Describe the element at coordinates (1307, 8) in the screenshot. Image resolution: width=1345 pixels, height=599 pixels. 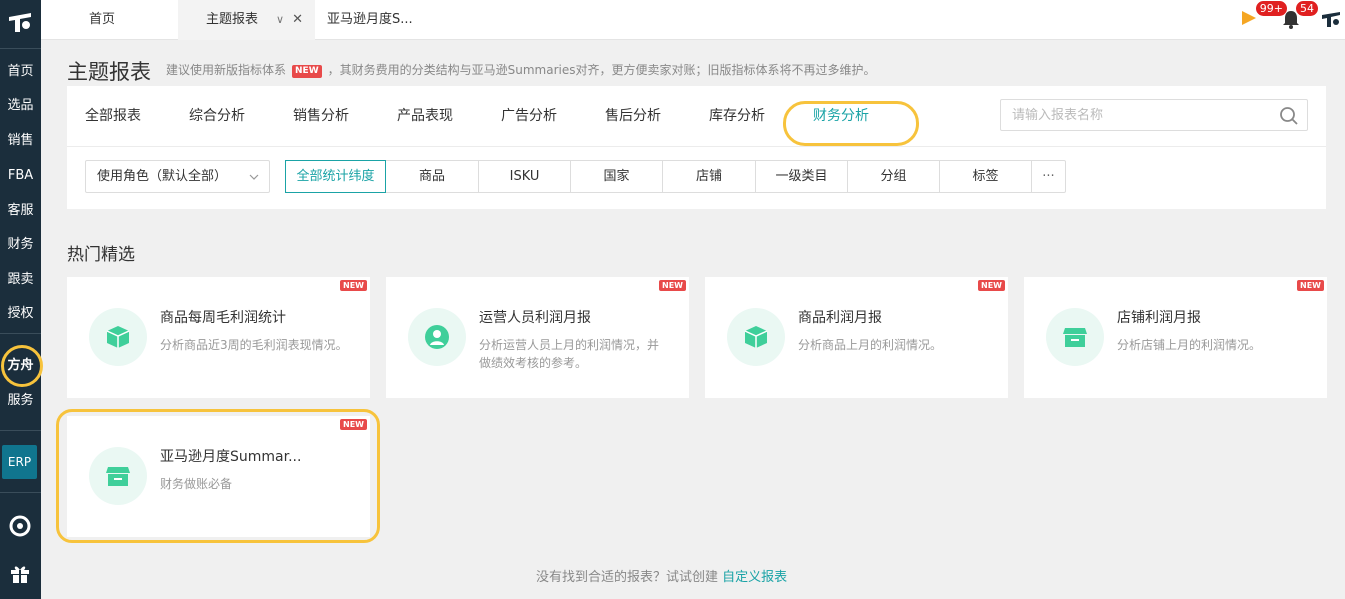
I see `bell-count-badge: 54` at that location.